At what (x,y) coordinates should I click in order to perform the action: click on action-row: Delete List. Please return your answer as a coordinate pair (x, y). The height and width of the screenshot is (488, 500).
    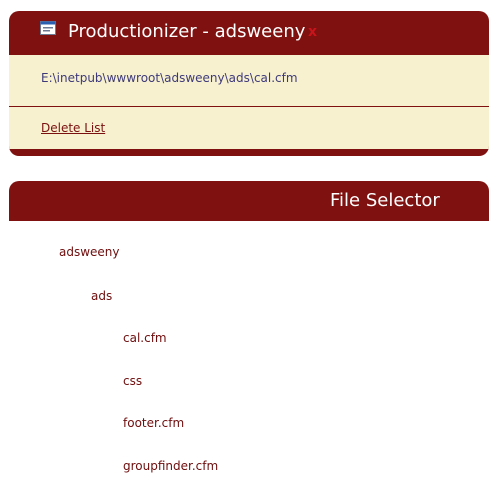
    Looking at the image, I should click on (249, 128).